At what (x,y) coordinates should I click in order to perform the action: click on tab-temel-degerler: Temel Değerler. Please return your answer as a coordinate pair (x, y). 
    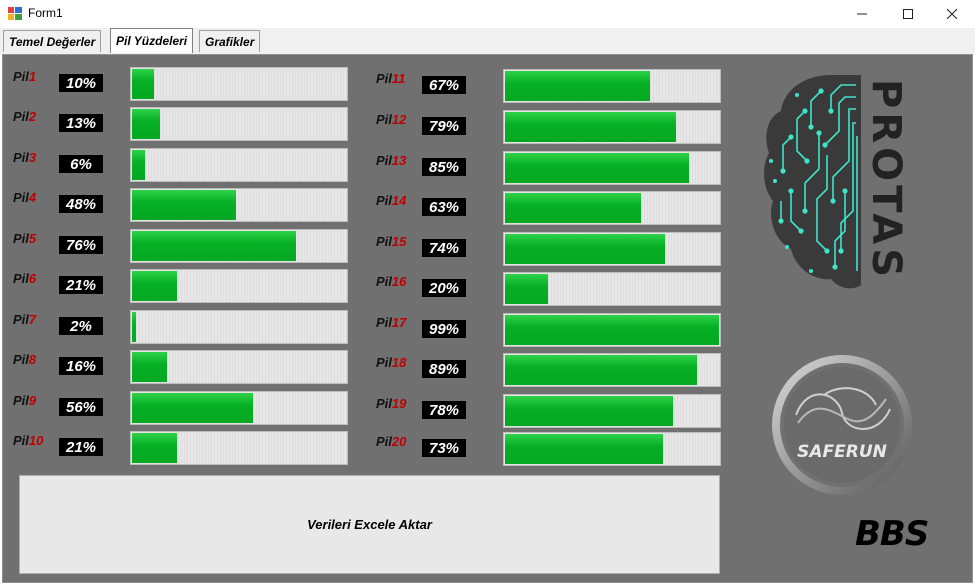
    Looking at the image, I should click on (52, 41).